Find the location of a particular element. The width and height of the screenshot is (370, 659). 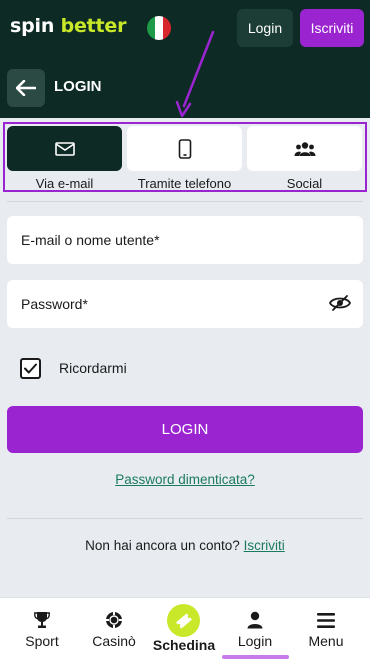

nav-menu: Menu is located at coordinates (326, 628).